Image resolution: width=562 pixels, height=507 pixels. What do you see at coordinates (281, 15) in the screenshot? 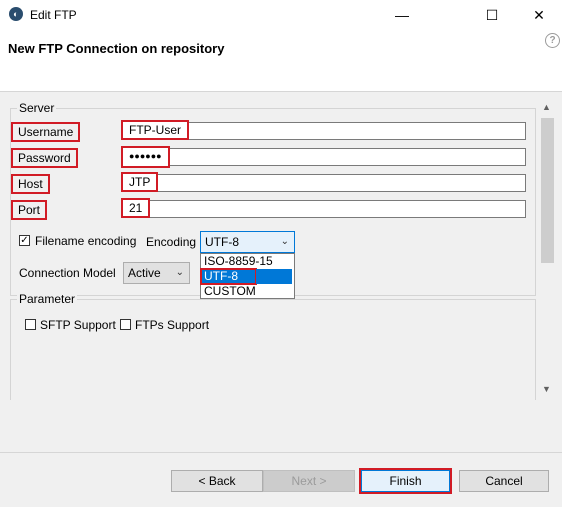
I see `title-bar: ◐ Edit FTP — ☐ ✕` at bounding box center [281, 15].